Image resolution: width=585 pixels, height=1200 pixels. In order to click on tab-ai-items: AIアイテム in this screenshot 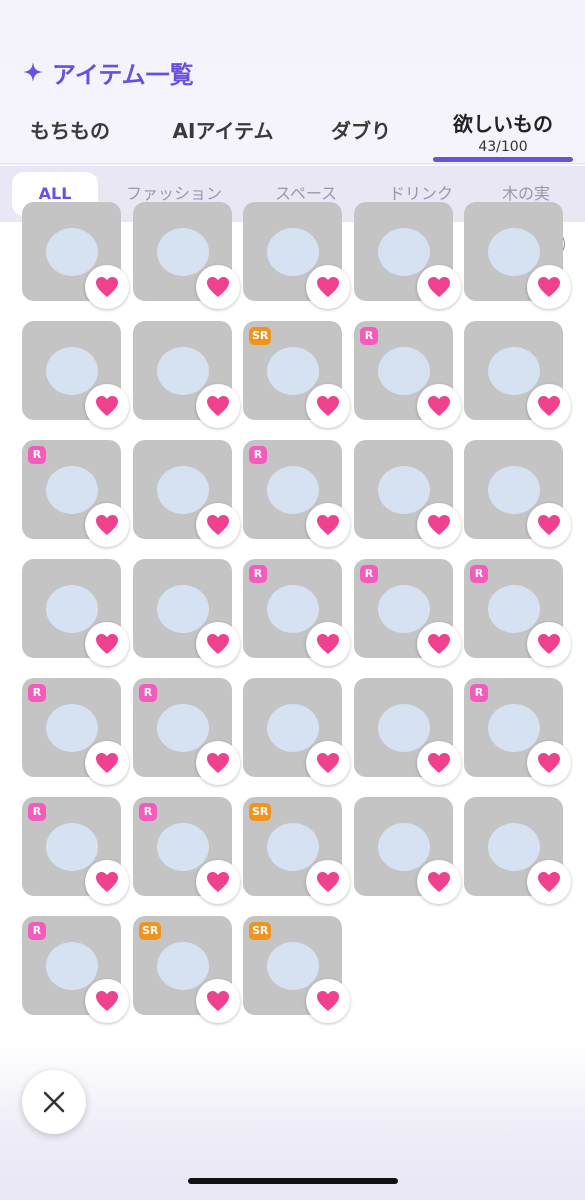, I will do `click(223, 137)`.